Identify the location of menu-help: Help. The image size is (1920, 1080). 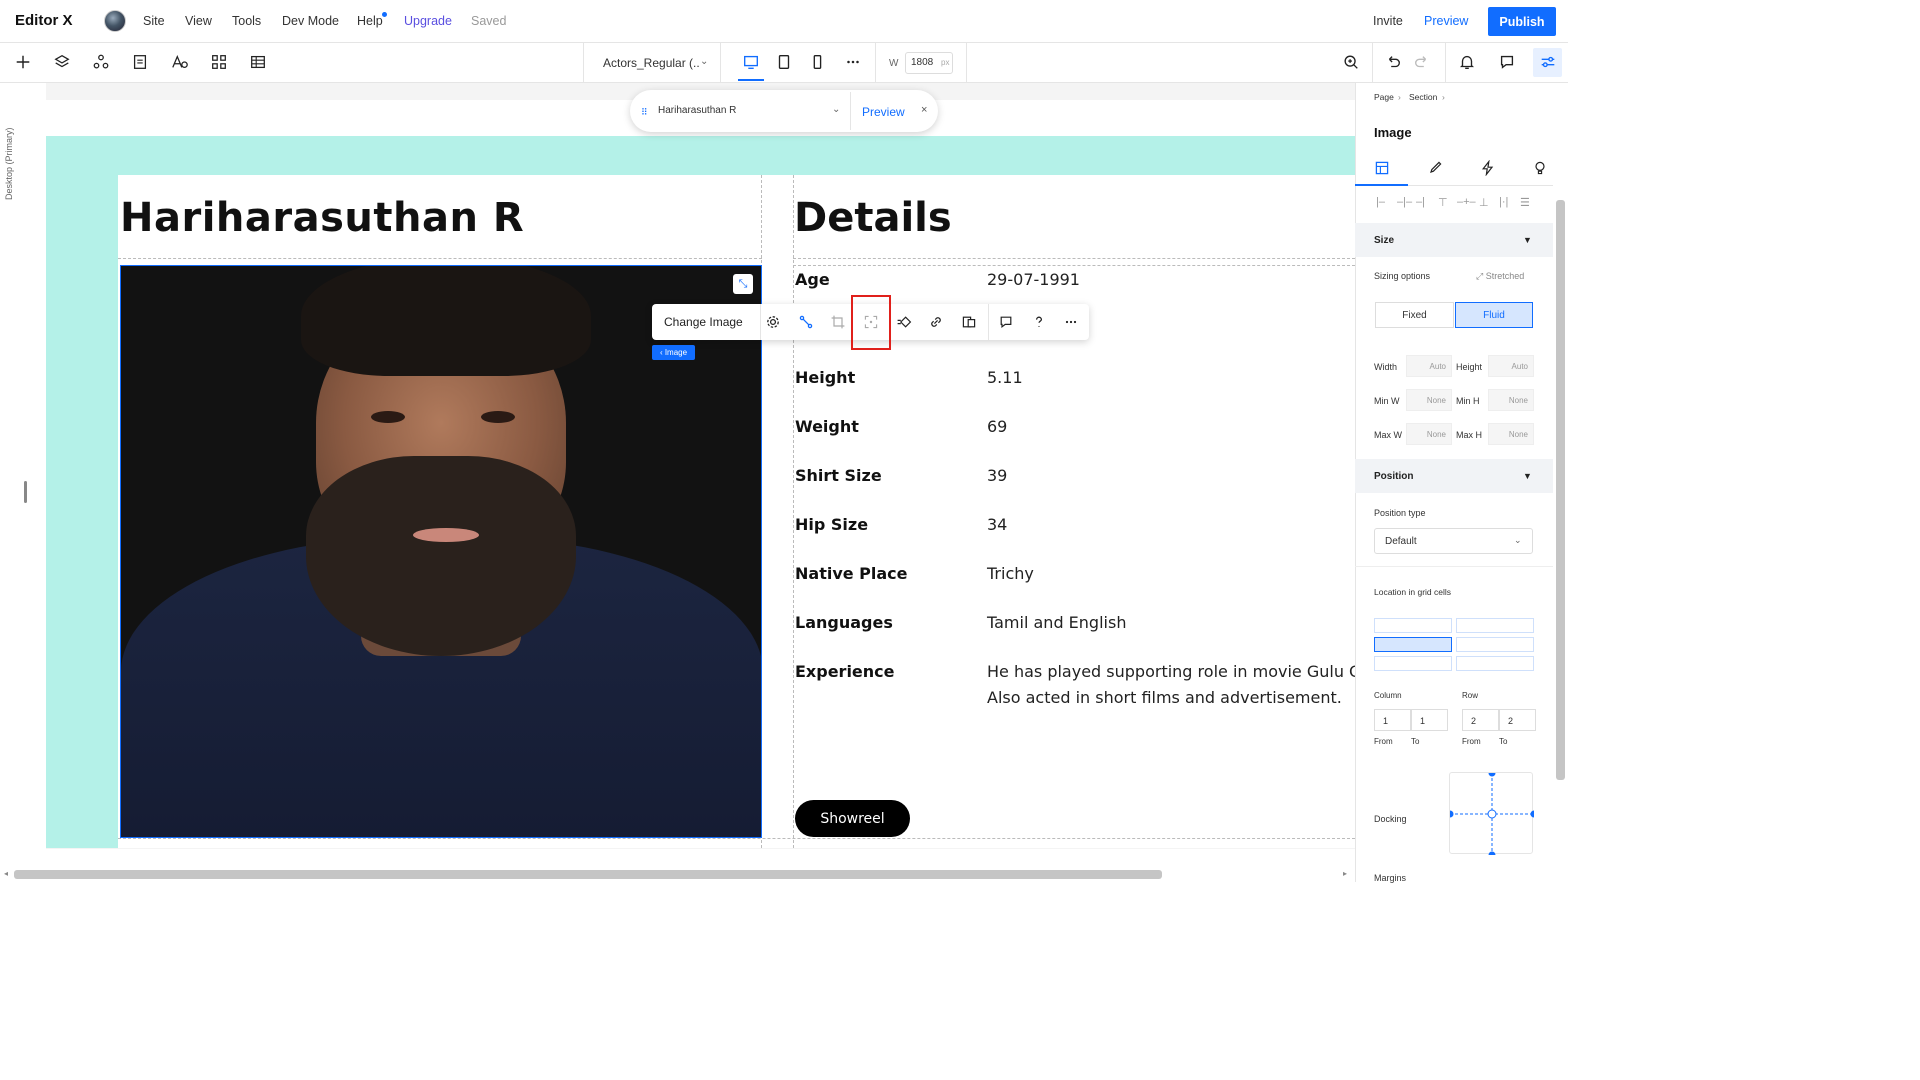
(370, 21).